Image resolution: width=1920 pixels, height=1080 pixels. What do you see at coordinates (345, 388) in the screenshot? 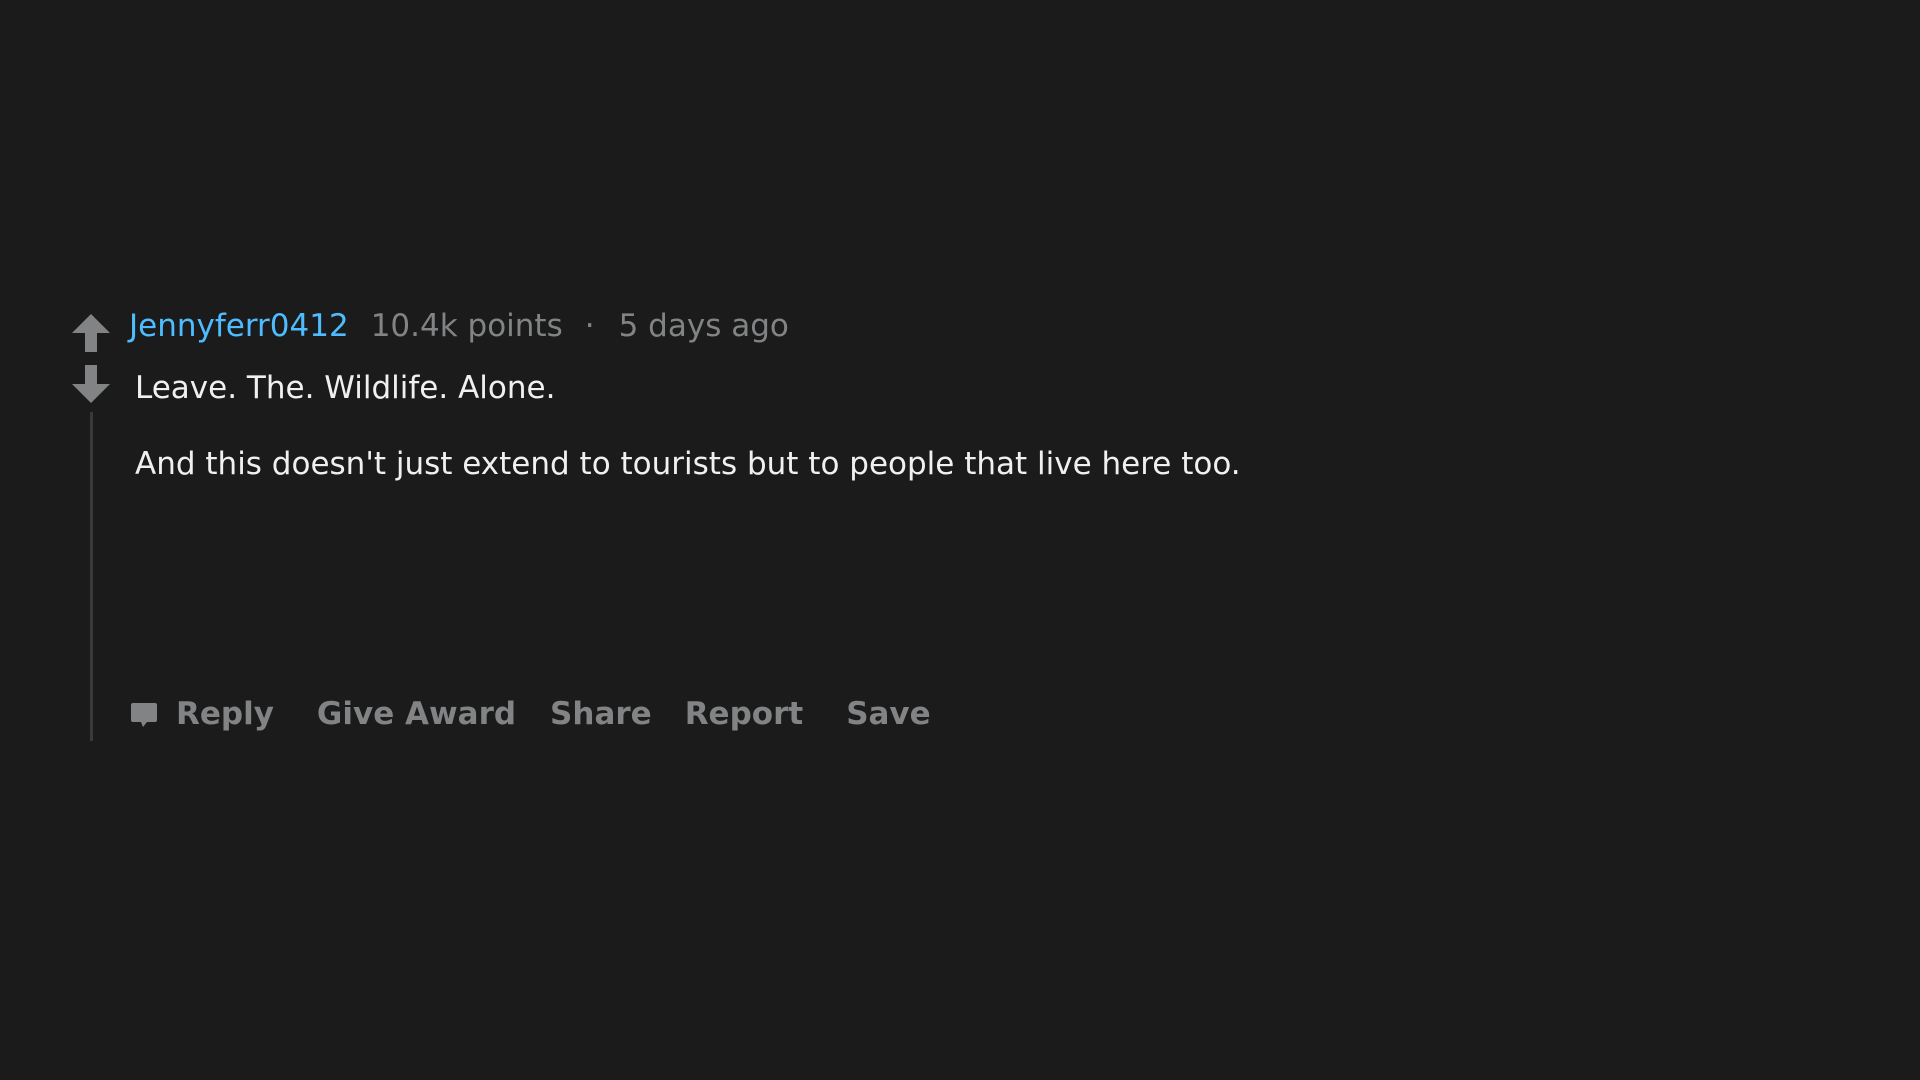
I see `comment-paragraph: Leave. The. Wildlife. Alone.` at bounding box center [345, 388].